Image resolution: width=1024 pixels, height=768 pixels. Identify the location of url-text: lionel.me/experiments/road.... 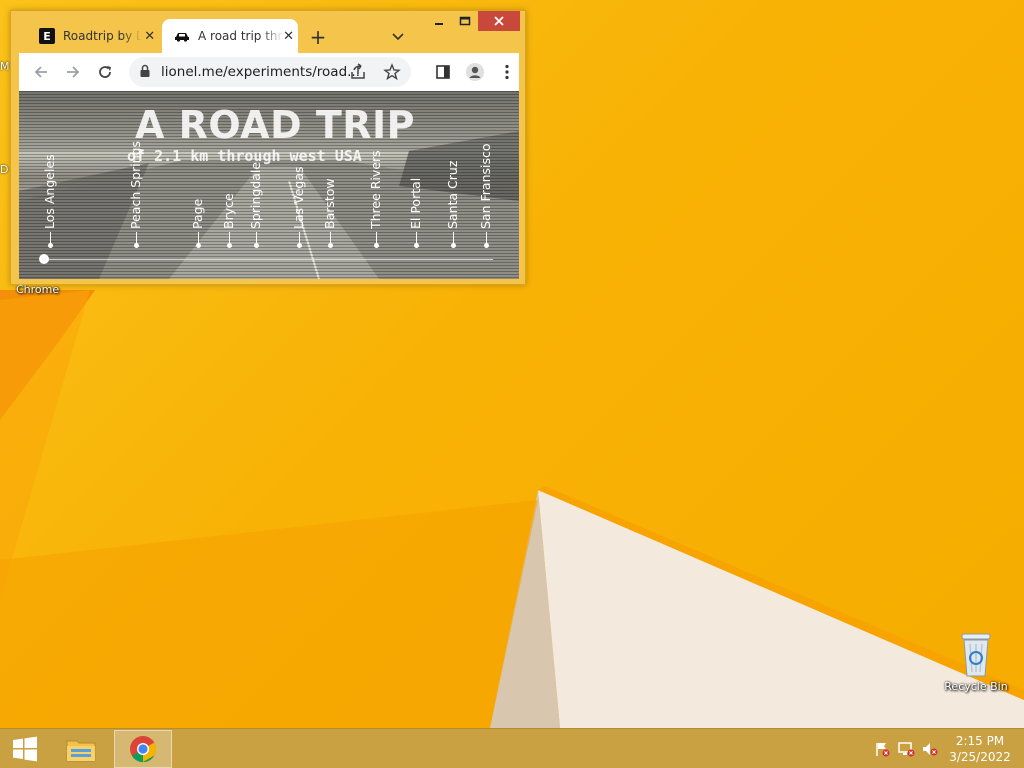
(260, 72).